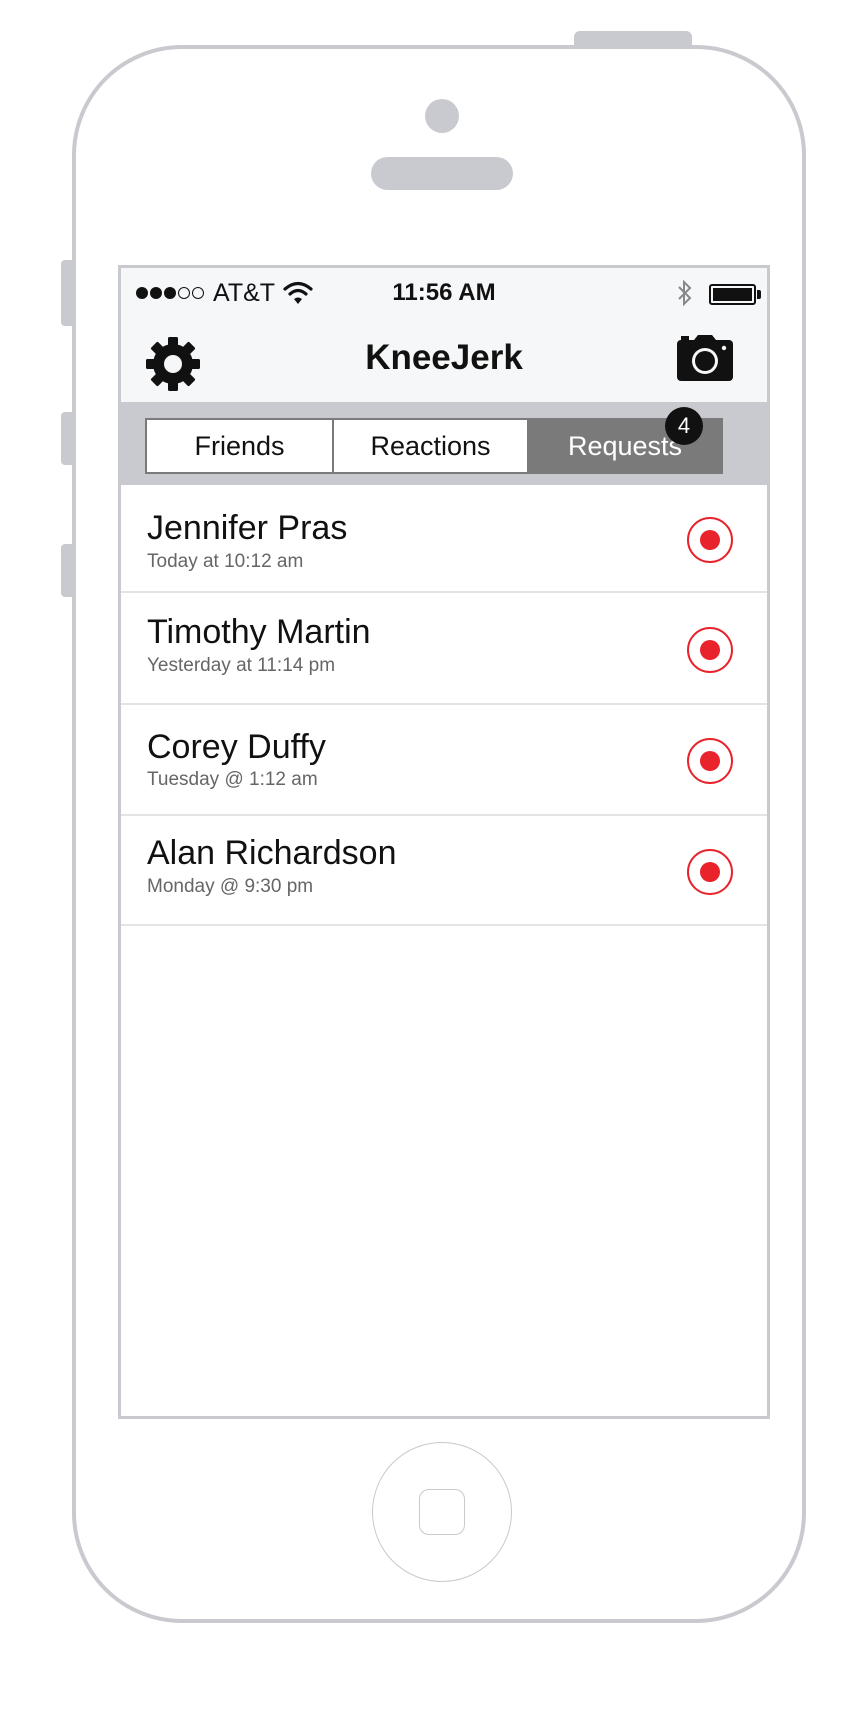  I want to click on request-time: Tuesday @ 1:12 am, so click(232, 779).